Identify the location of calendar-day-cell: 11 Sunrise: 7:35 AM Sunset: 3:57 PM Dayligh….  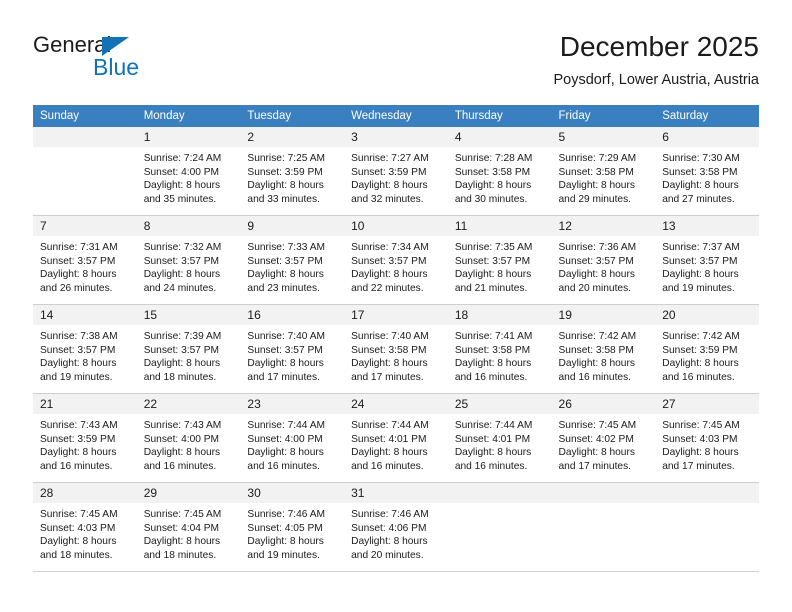
(499, 260).